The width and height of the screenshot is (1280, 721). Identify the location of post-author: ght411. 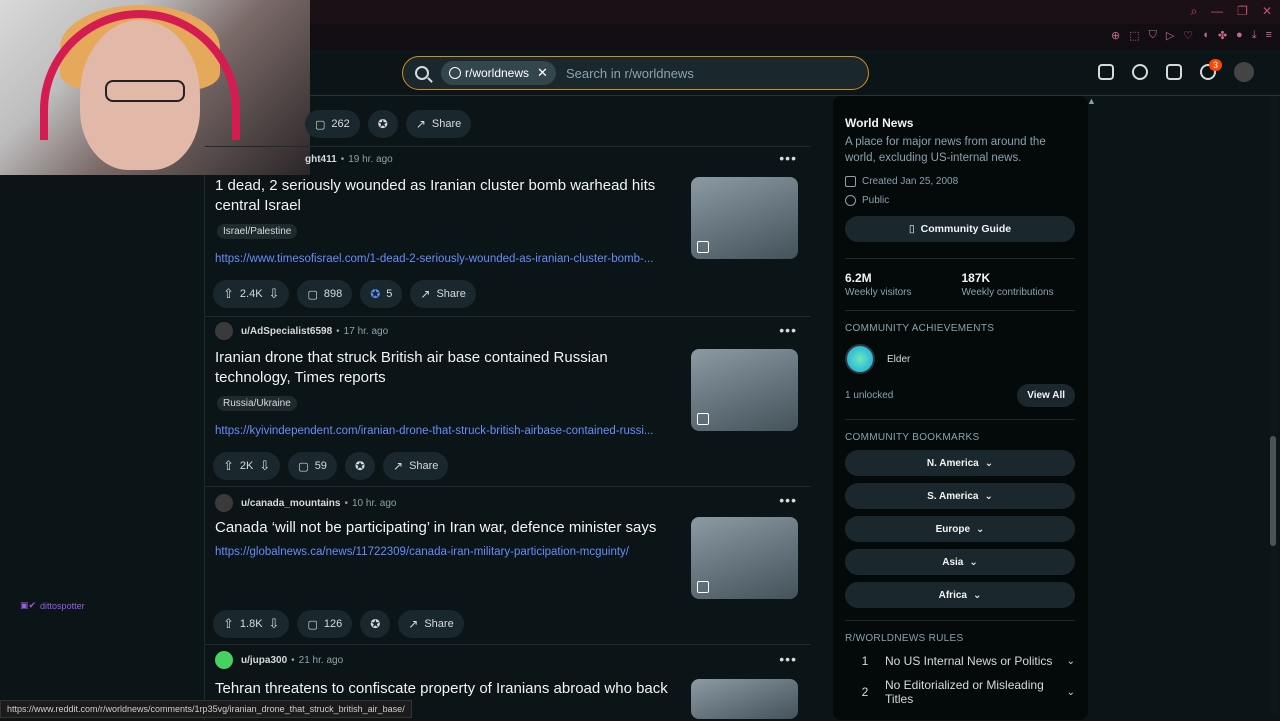
(321, 159).